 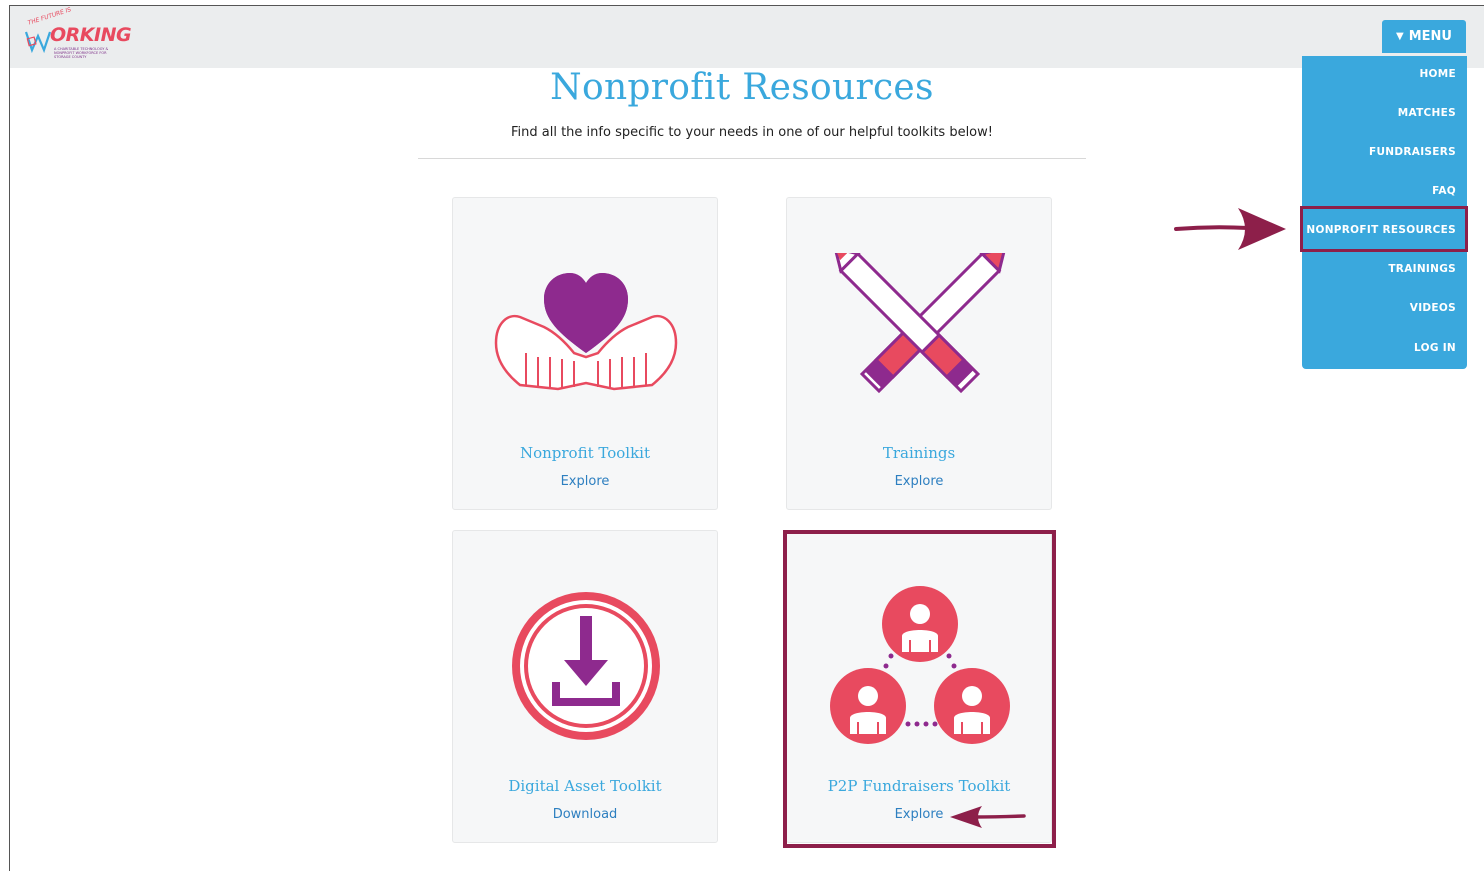 What do you see at coordinates (1400, 36) in the screenshot?
I see `caret-down-icon: ▼` at bounding box center [1400, 36].